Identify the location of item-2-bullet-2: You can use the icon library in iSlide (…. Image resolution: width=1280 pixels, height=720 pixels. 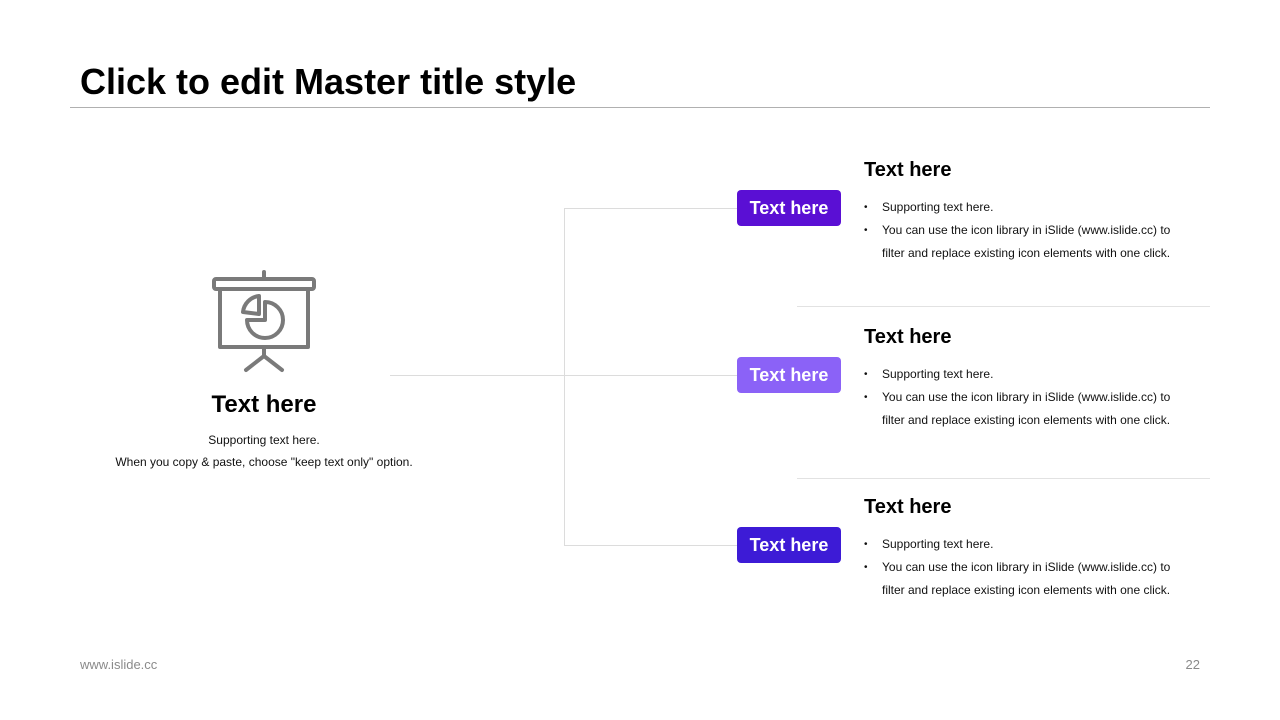
(1029, 409).